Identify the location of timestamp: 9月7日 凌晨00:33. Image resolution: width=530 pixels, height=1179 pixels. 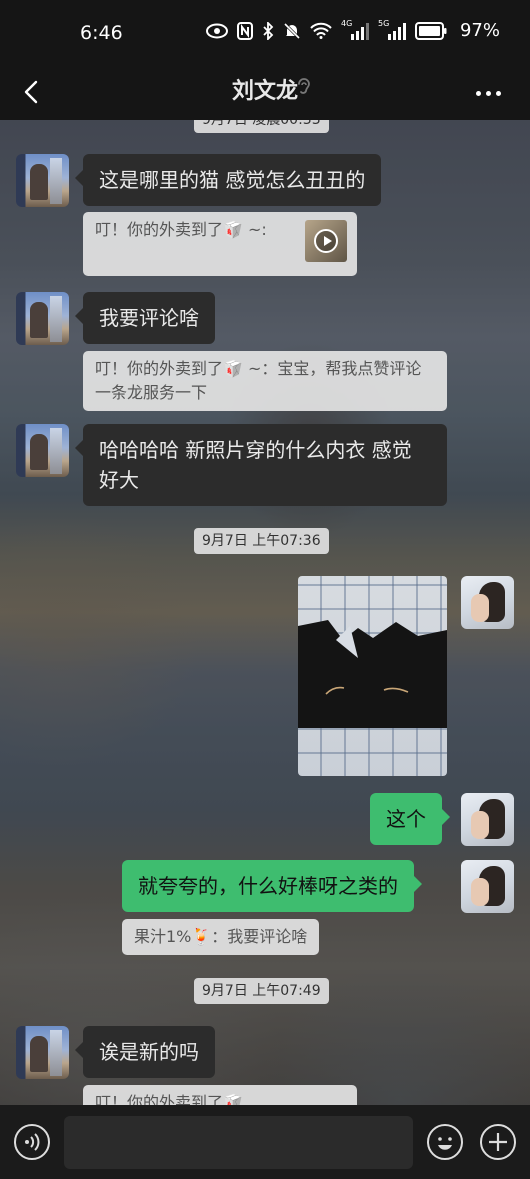
(261, 126).